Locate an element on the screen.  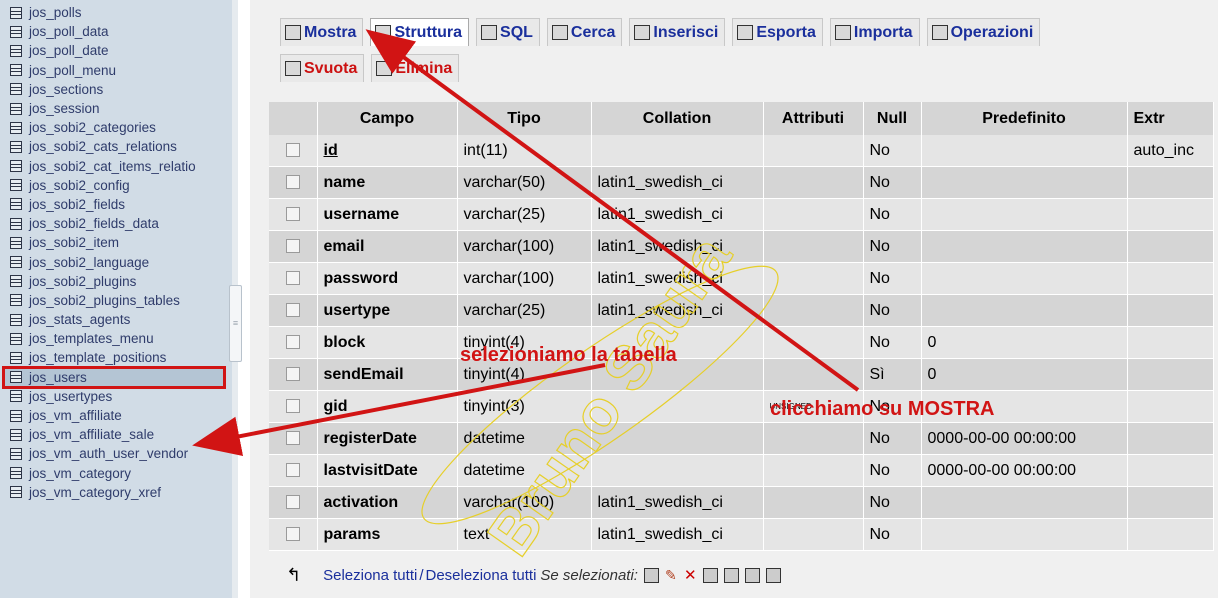
tab-empty: Svuota is located at coordinates (322, 68).